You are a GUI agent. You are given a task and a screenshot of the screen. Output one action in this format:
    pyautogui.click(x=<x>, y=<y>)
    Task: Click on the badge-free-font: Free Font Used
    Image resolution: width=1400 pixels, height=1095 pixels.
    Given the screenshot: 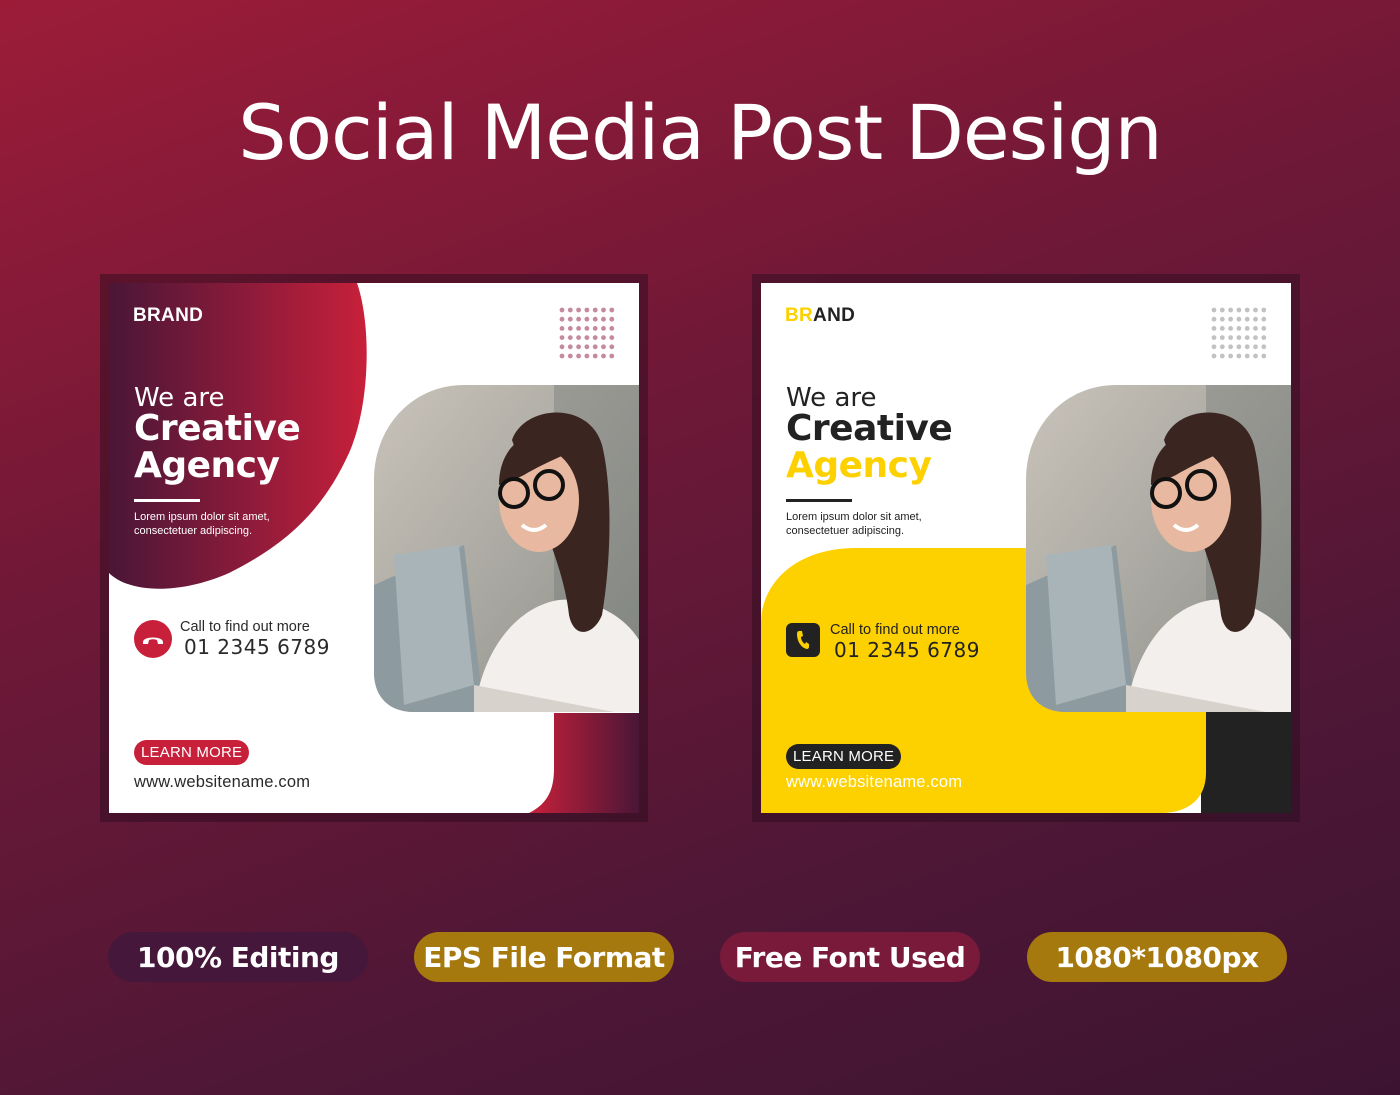 What is the action you would take?
    pyautogui.click(x=850, y=957)
    